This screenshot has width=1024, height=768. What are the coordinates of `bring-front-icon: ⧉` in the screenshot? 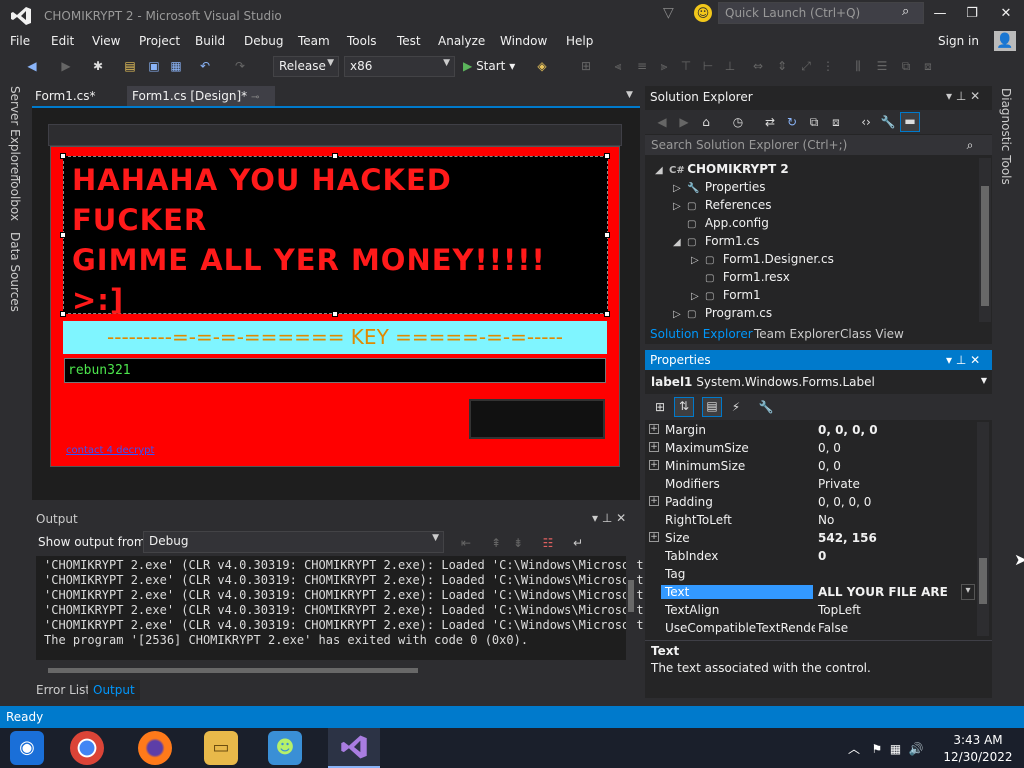 It's located at (906, 66).